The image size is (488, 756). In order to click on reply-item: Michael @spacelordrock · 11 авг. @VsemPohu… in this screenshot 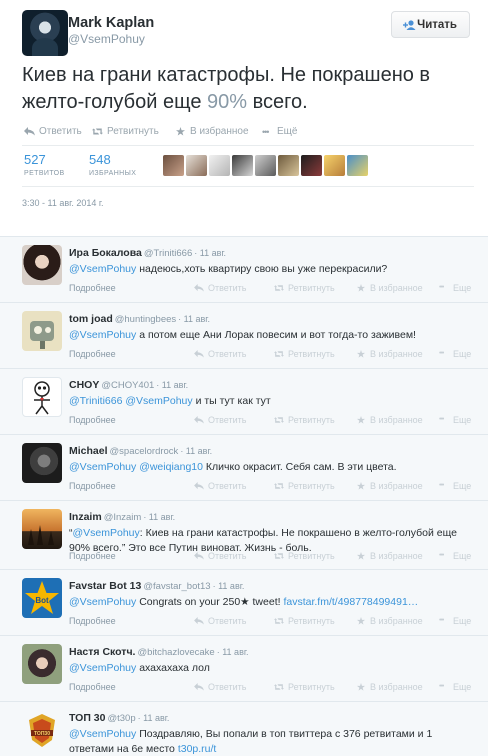, I will do `click(244, 468)`.